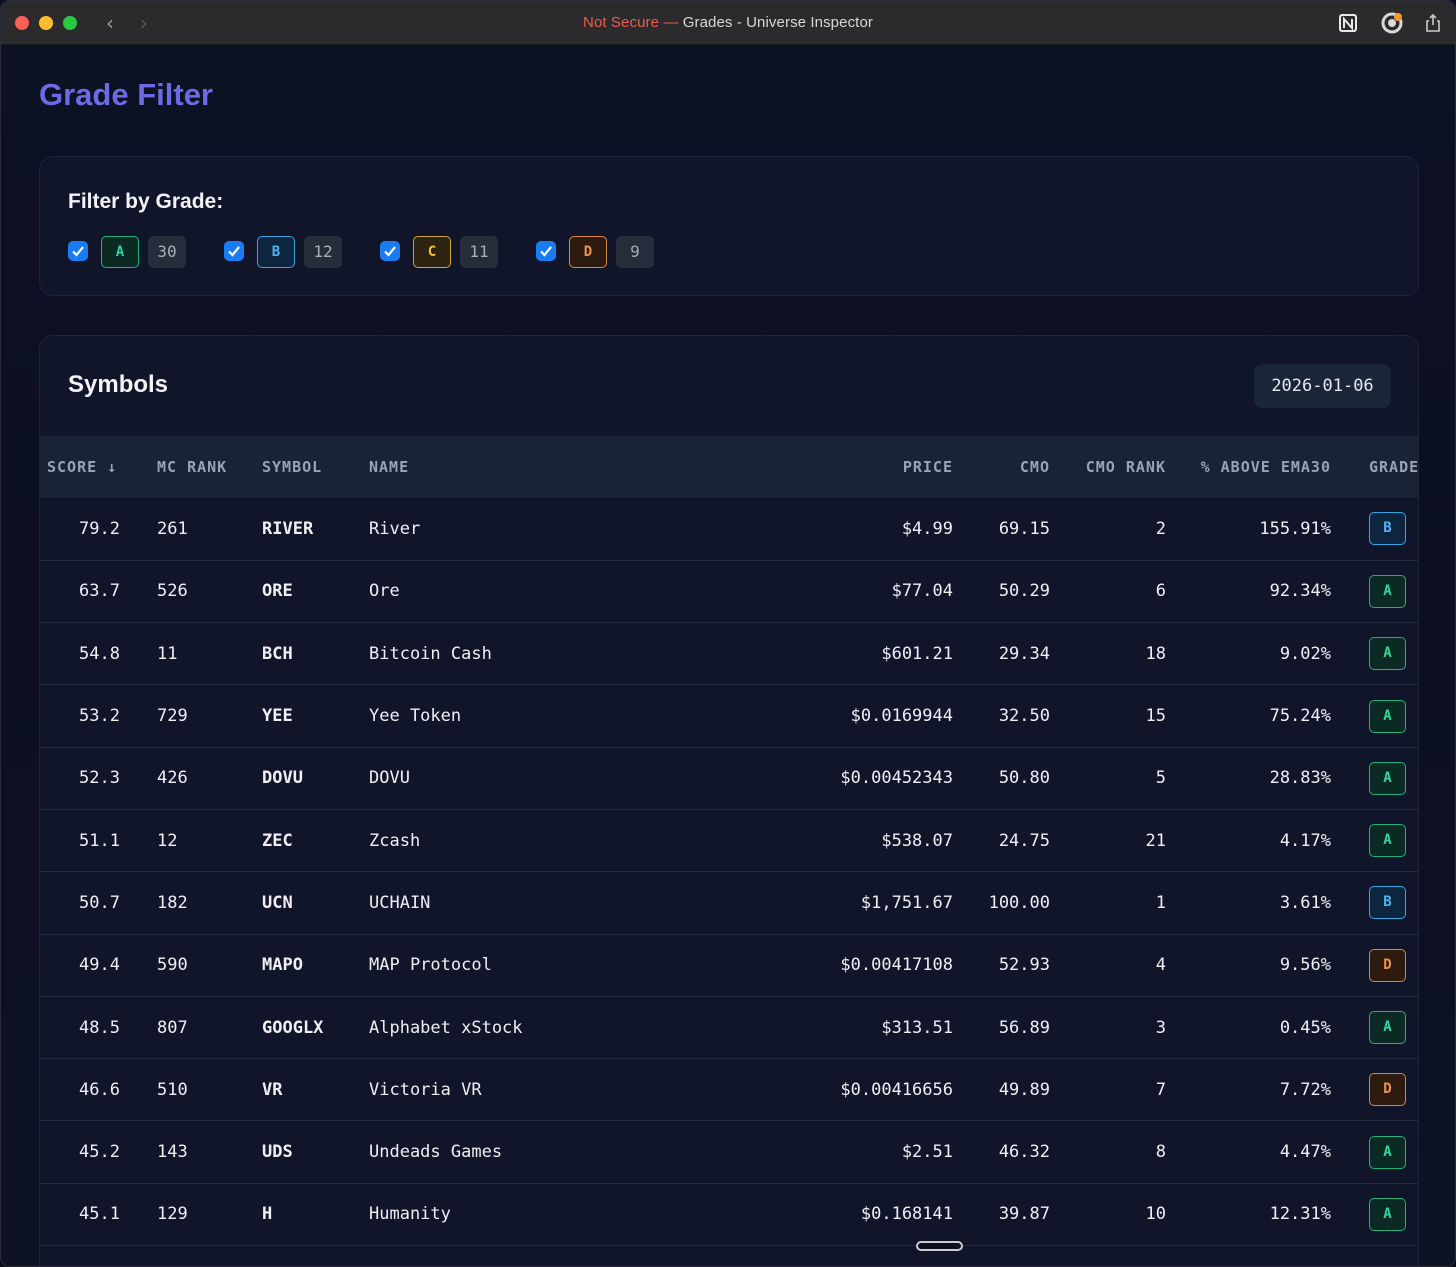 The image size is (1456, 1267). What do you see at coordinates (99, 965) in the screenshot?
I see `score-cell: 49.4` at bounding box center [99, 965].